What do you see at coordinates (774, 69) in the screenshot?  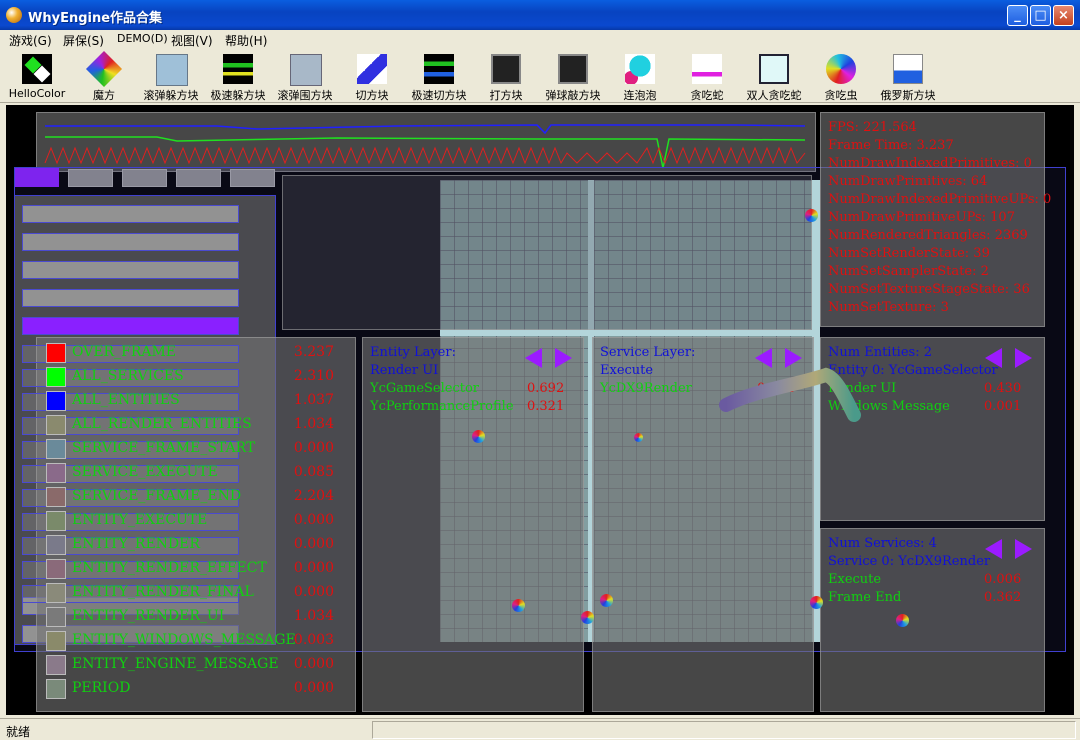 I see `two-player-snake-icon` at bounding box center [774, 69].